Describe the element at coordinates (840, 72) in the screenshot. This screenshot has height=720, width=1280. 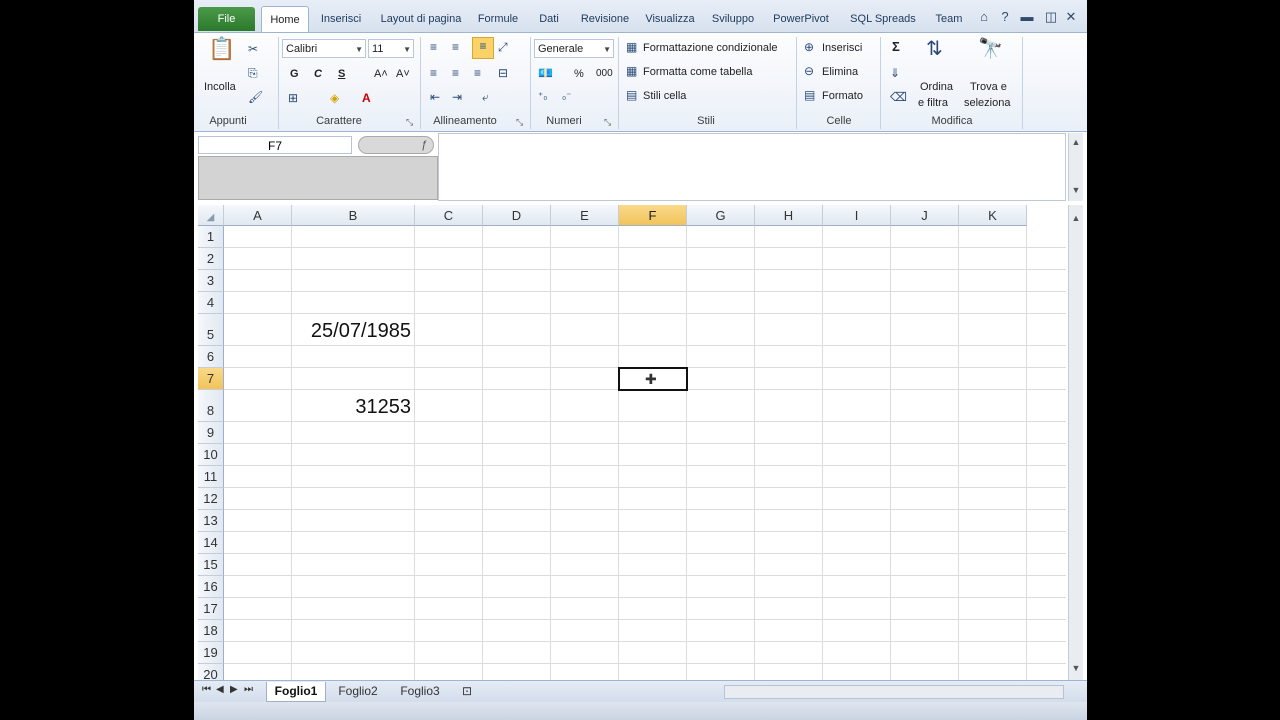
I see `delete-cells-button: Elimina` at that location.